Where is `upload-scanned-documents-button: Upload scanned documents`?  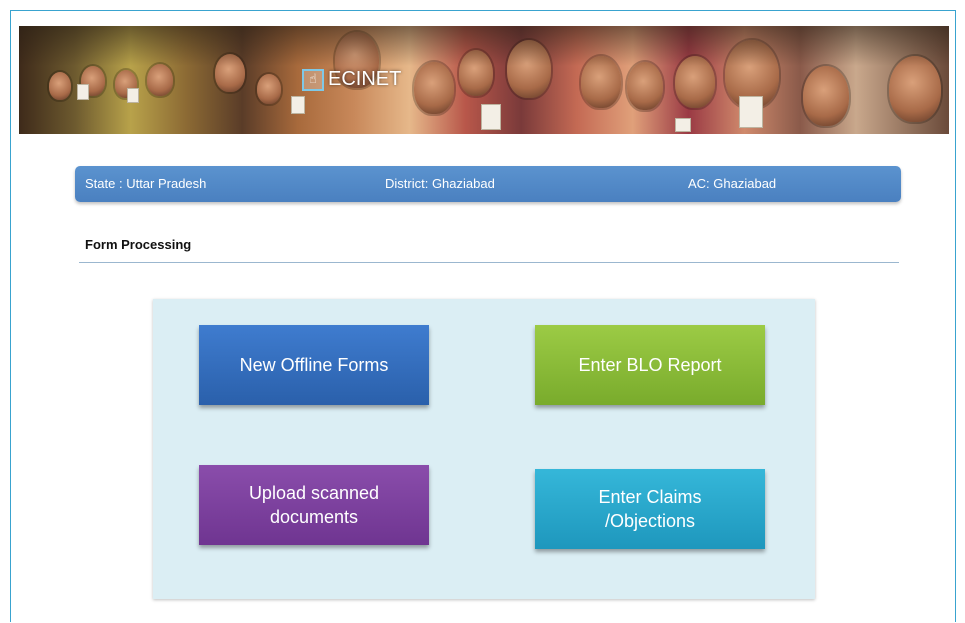 upload-scanned-documents-button: Upload scanned documents is located at coordinates (314, 505).